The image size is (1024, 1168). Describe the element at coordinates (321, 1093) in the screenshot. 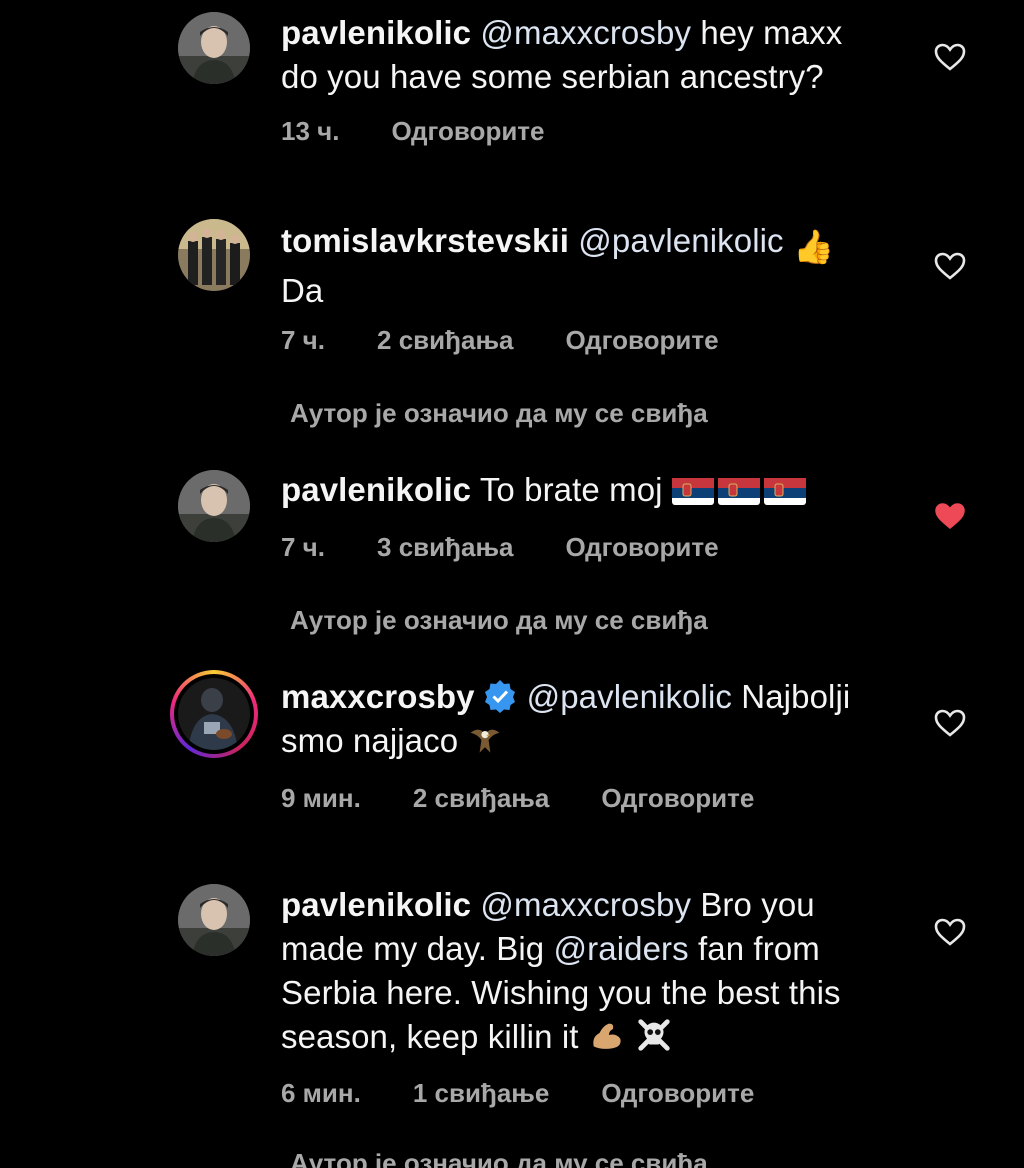

I see `comment-time: 6 мин.` at that location.